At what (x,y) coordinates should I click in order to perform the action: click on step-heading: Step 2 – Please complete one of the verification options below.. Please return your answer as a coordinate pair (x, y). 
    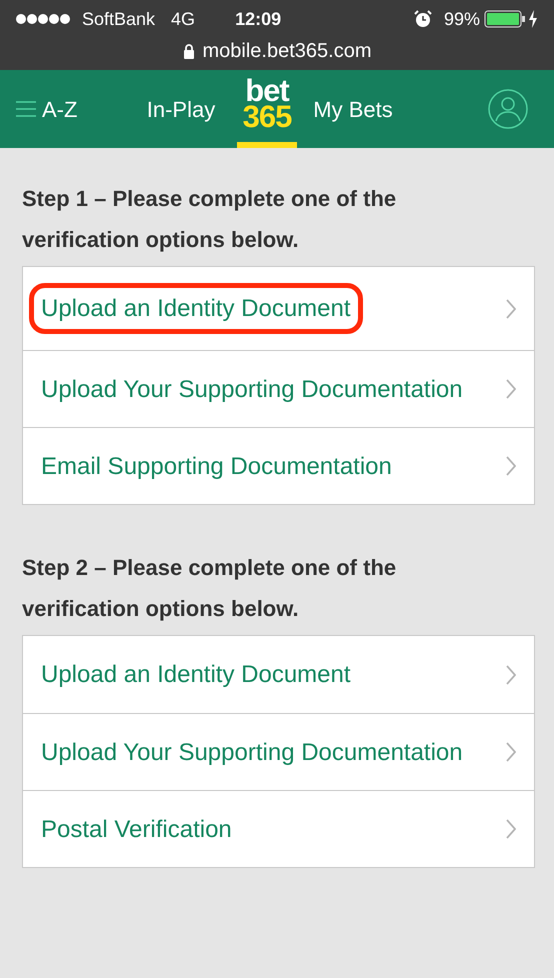
    Looking at the image, I should click on (210, 588).